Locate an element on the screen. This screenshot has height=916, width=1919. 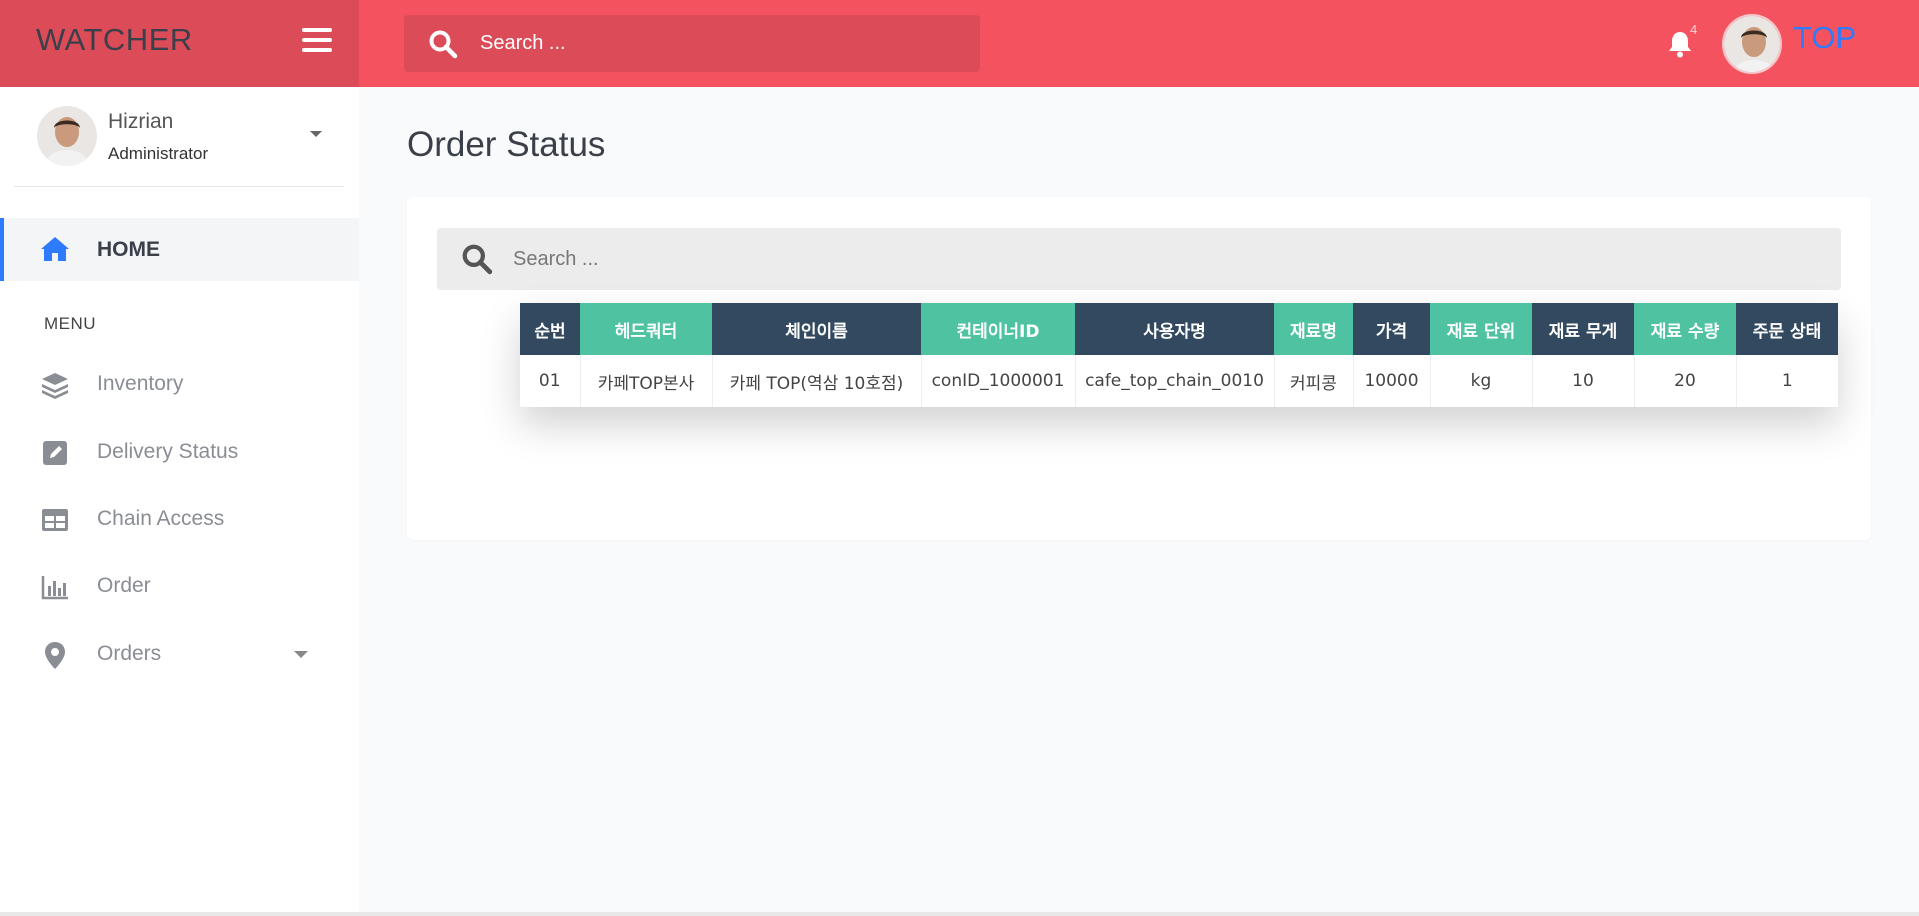
map-pin-icon is located at coordinates (55, 655).